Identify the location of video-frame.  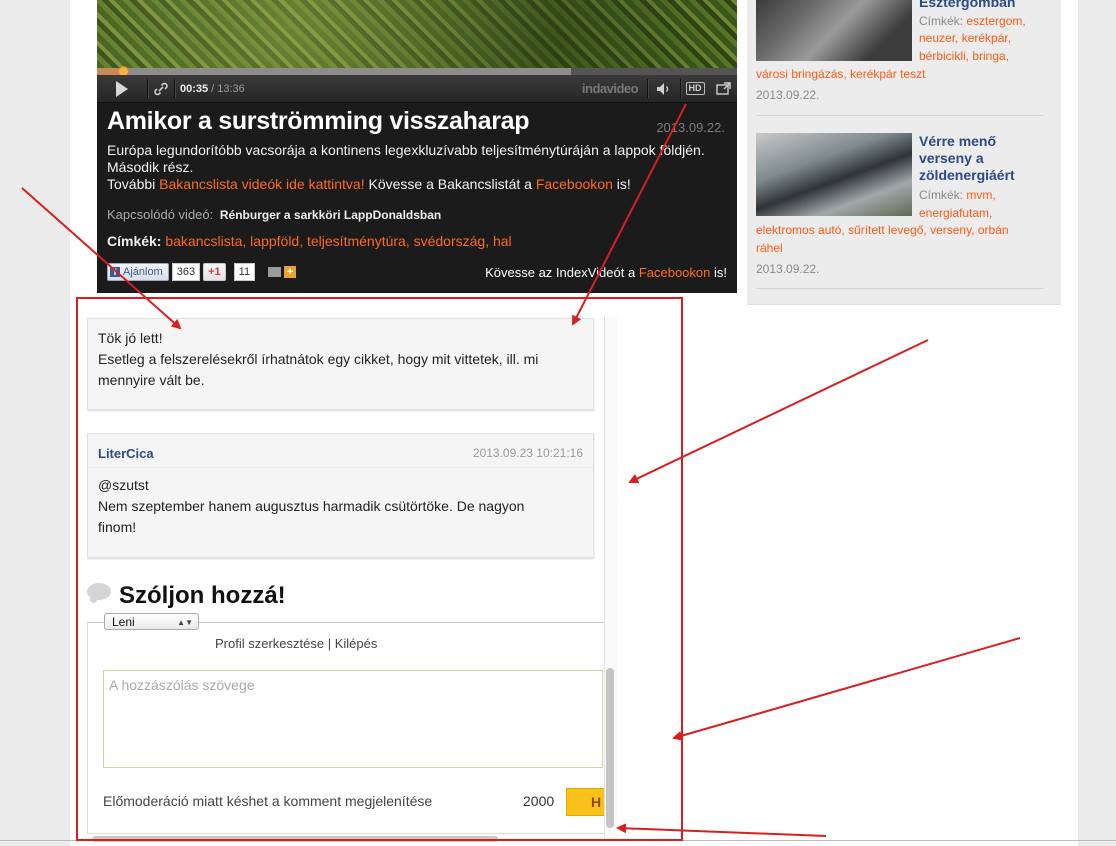
(417, 34).